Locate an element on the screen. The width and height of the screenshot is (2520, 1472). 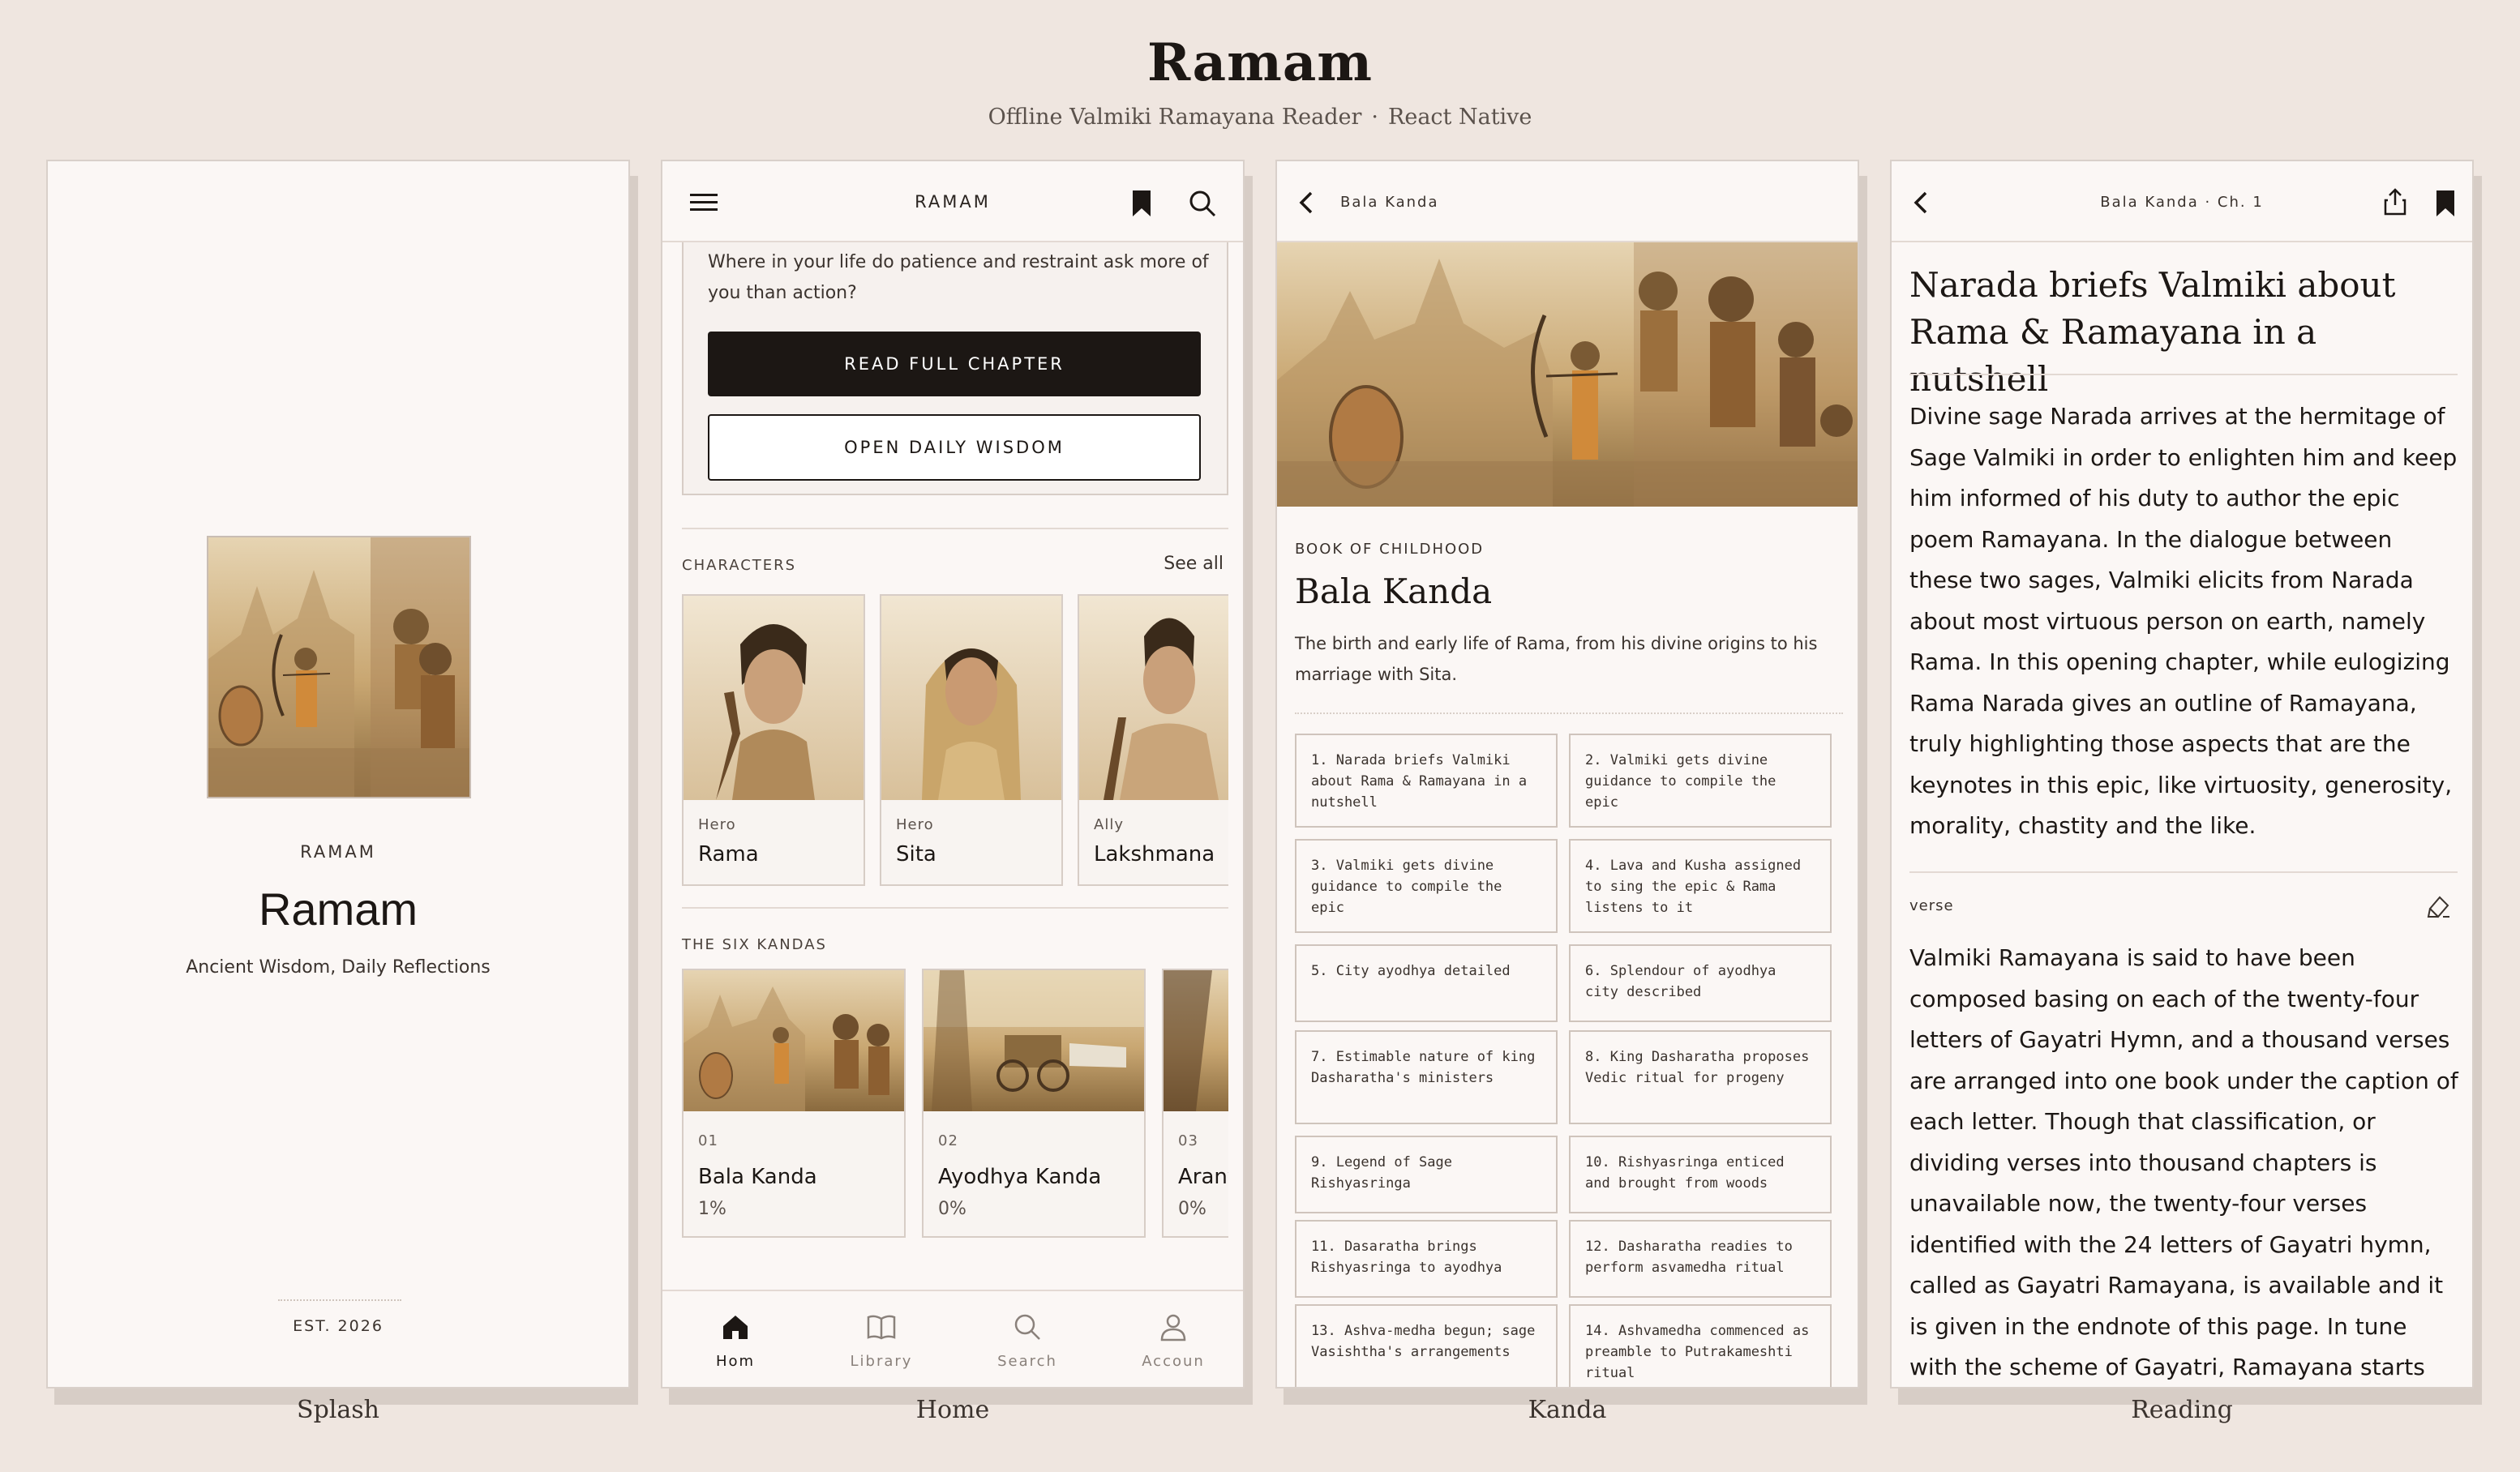
tab-label: Search is located at coordinates (1027, 1361).